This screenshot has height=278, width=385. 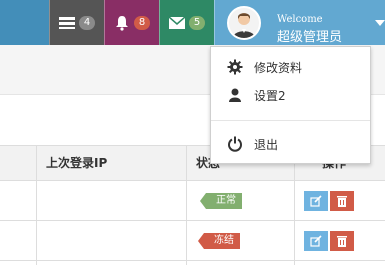 What do you see at coordinates (186, 22) in the screenshot?
I see `messages-button: 5` at bounding box center [186, 22].